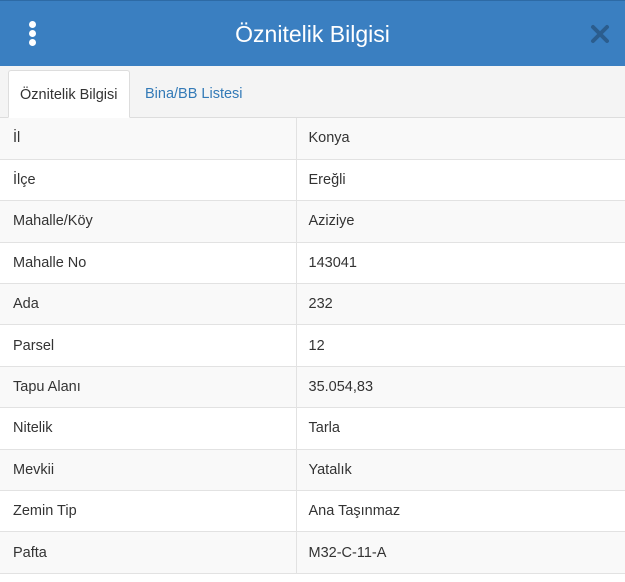 The width and height of the screenshot is (625, 582). I want to click on tab-bar: Öznitelik Bilgisi Bina/BB Listesi, so click(312, 92).